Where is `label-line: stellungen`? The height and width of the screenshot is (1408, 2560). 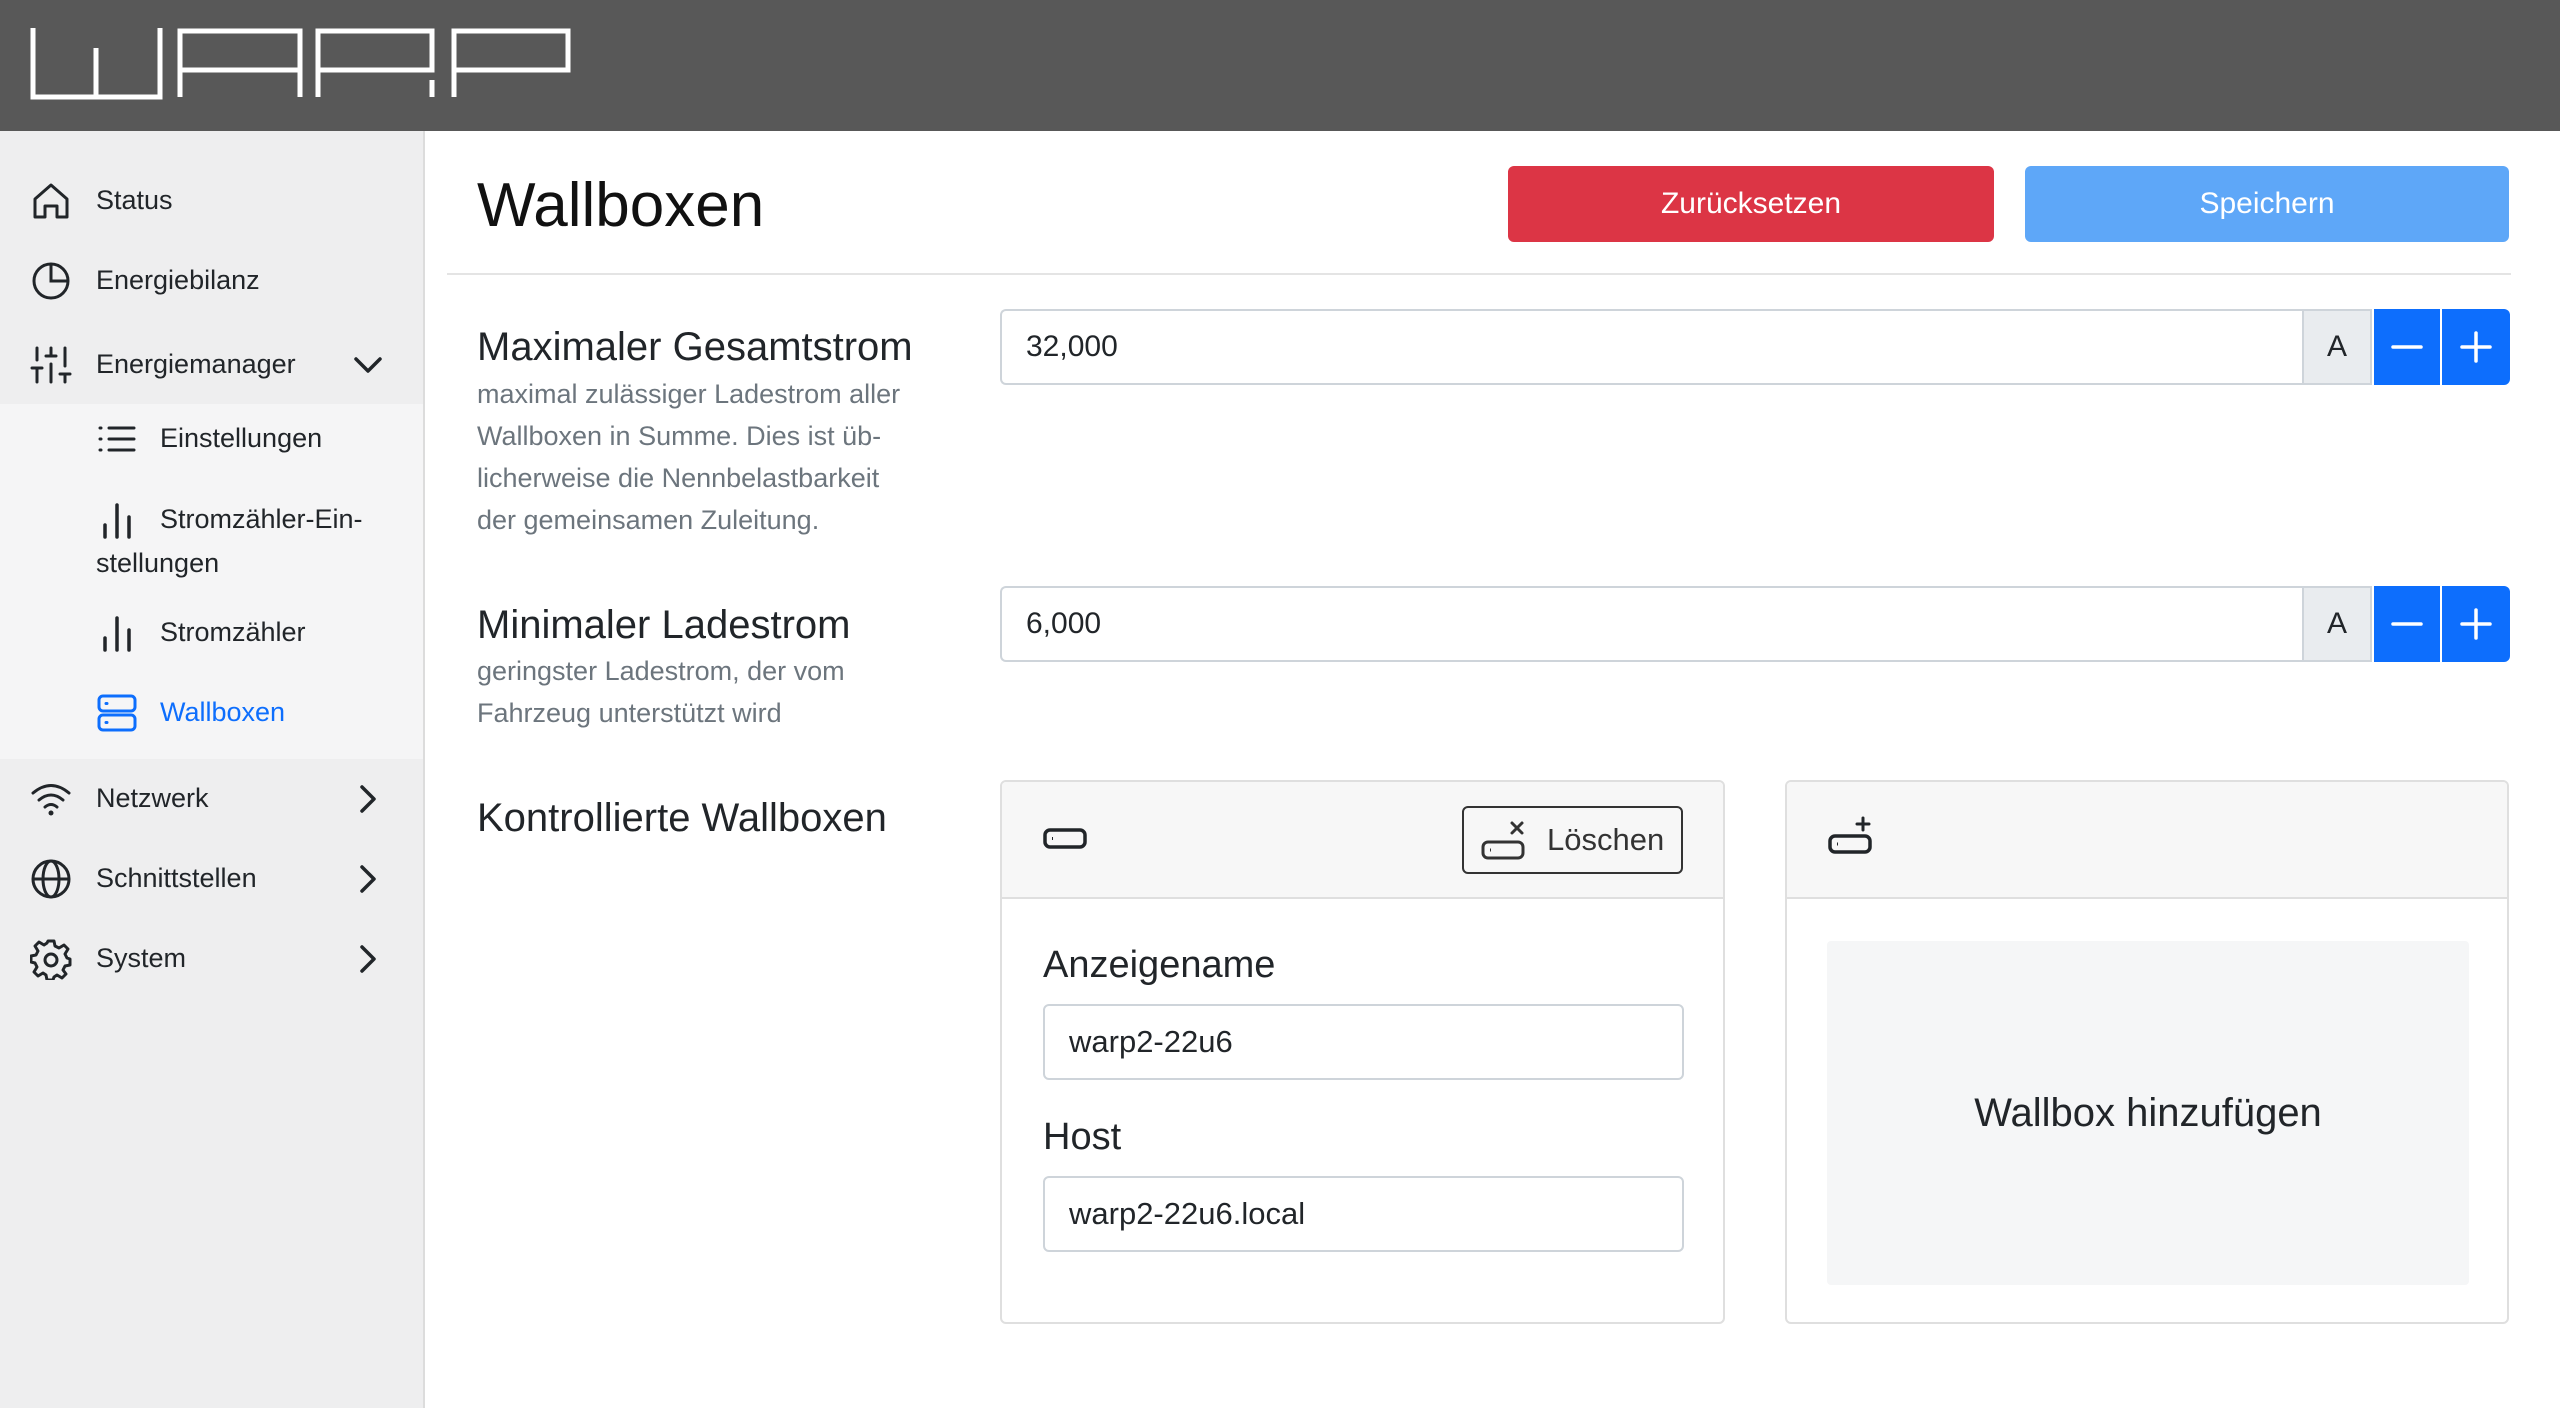 label-line: stellungen is located at coordinates (158, 563).